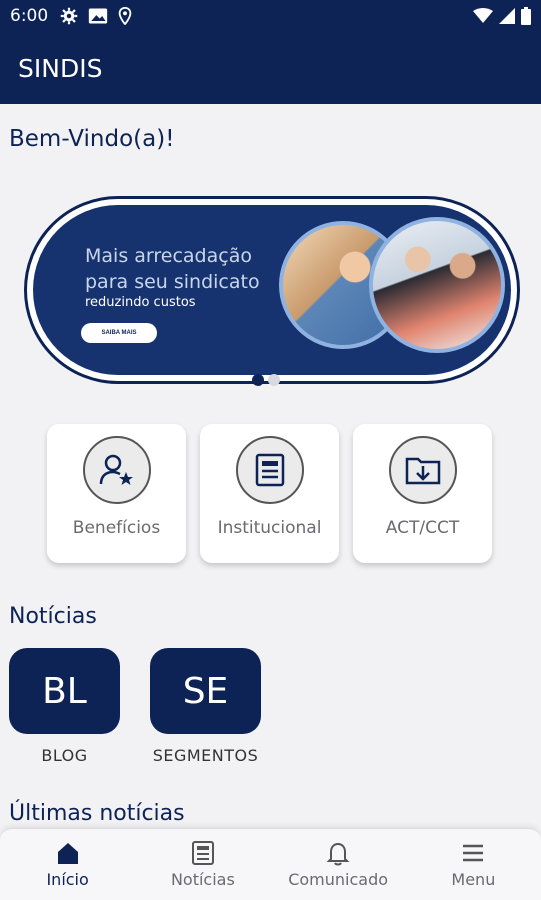 The width and height of the screenshot is (541, 900). What do you see at coordinates (202, 879) in the screenshot?
I see `nav-label: Notícias` at bounding box center [202, 879].